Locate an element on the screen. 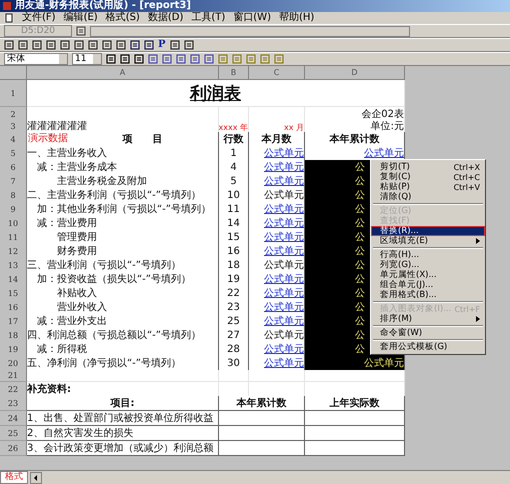 Image resolution: width=510 pixels, height=484 pixels. menu-item: 工具(T) is located at coordinates (208, 18).